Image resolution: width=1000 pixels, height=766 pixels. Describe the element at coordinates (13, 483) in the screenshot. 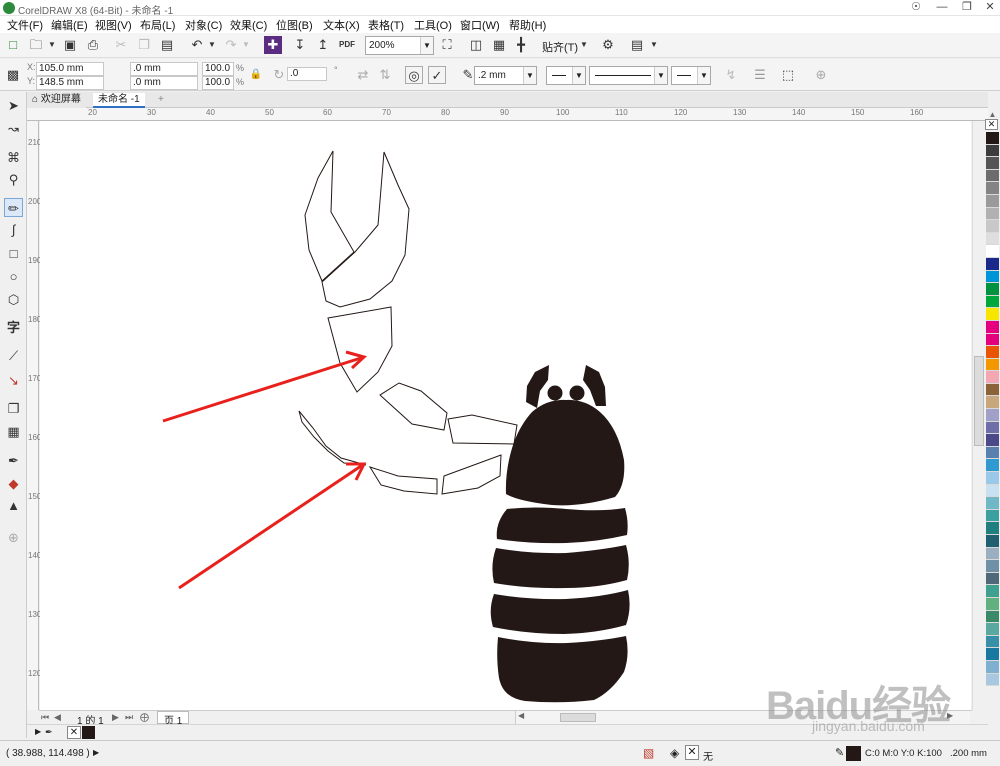

I see `interactive-fill-icon: ◆` at that location.